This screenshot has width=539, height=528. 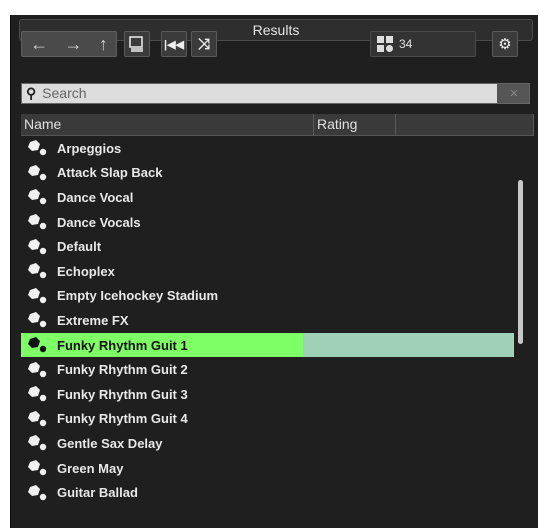 What do you see at coordinates (267, 320) in the screenshot?
I see `list-item: Extreme FX` at bounding box center [267, 320].